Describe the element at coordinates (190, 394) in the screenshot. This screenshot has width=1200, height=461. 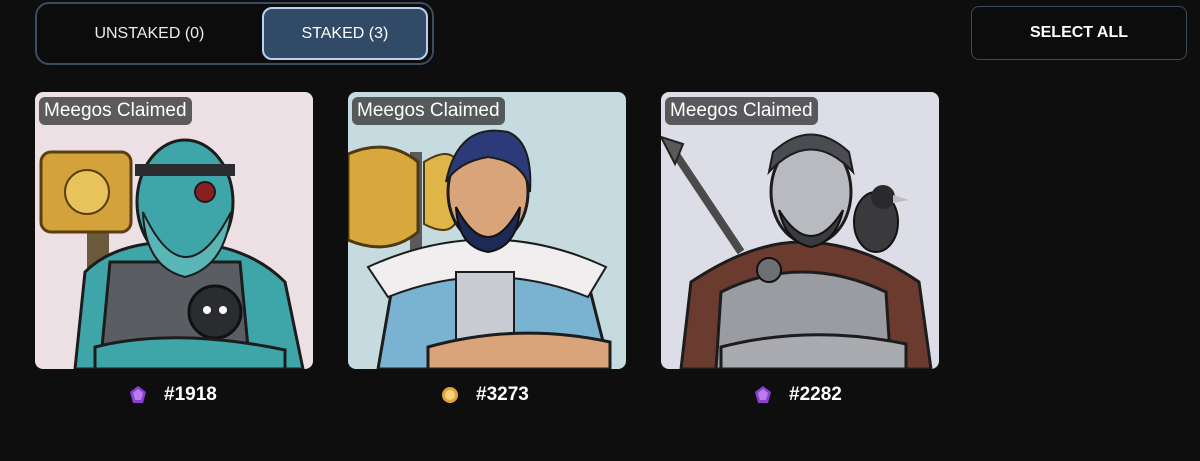
I see `token-id: #1918` at that location.